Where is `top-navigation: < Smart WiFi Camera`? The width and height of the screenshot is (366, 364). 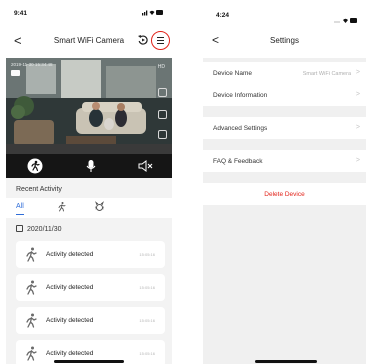 top-navigation: < Smart WiFi Camera is located at coordinates (89, 40).